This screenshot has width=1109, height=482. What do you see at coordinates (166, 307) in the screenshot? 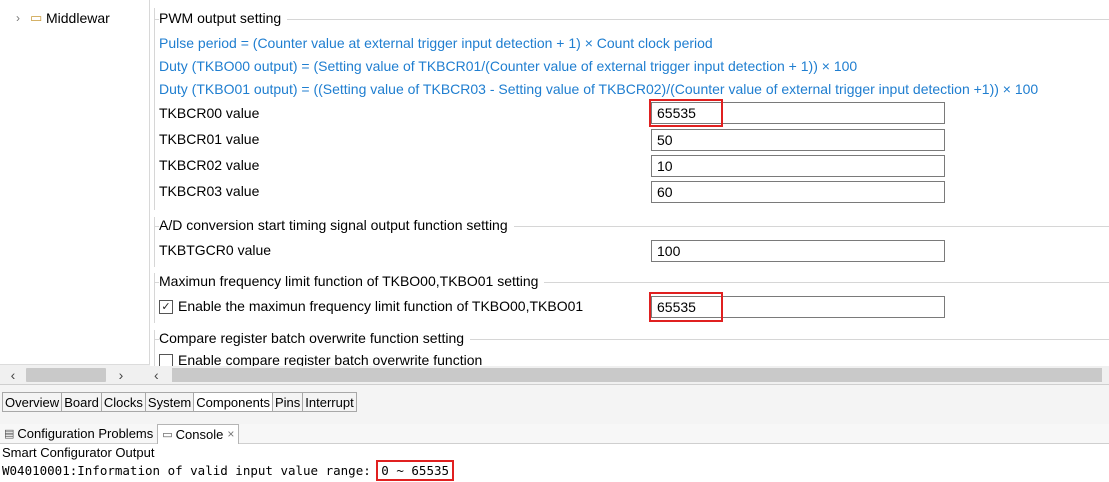
I see `maxfreq-checkbox: ✓` at bounding box center [166, 307].